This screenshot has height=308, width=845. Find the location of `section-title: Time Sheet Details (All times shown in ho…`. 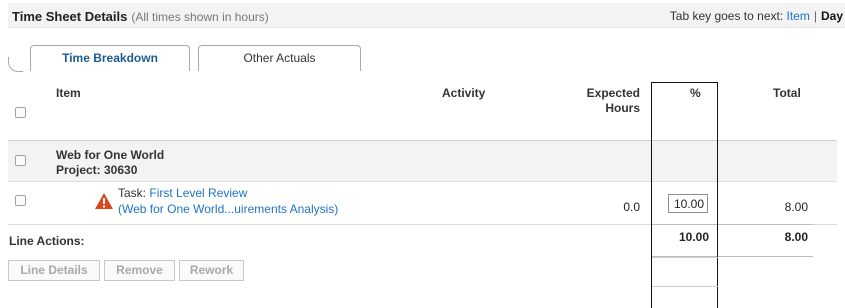

section-title: Time Sheet Details (All times shown in ho… is located at coordinates (140, 16).